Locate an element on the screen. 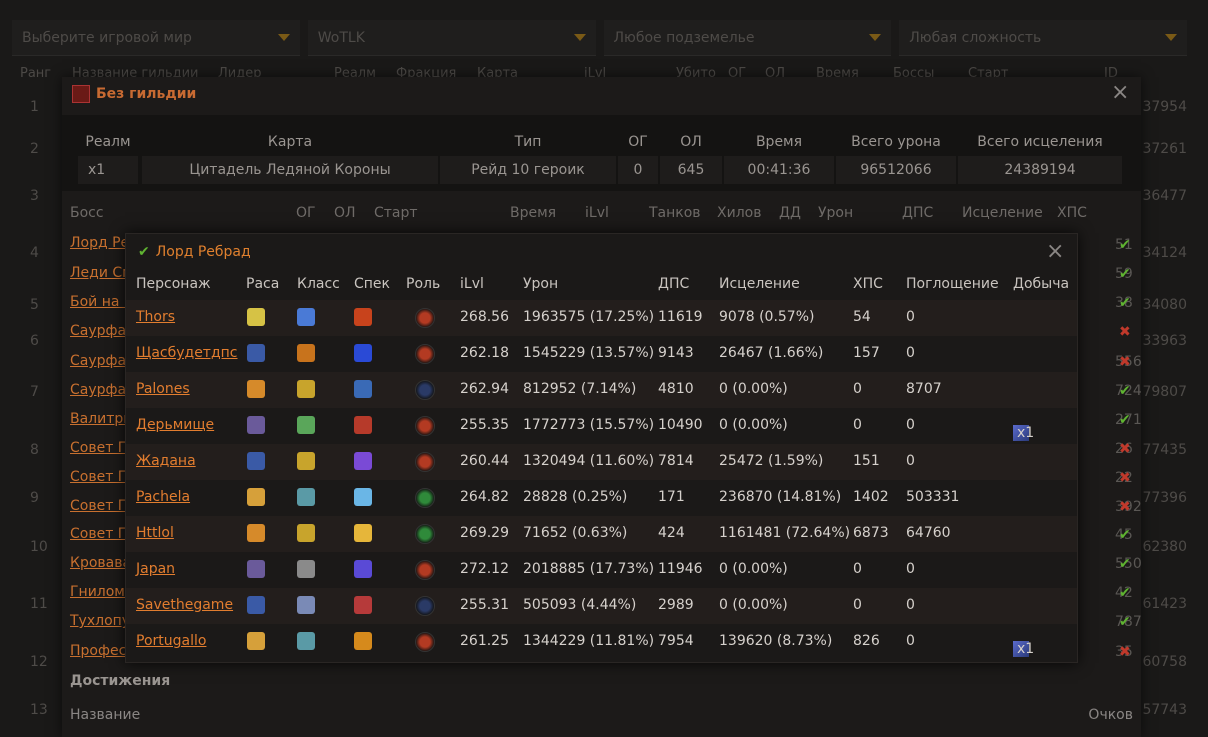  achievements-col-points: Очков is located at coordinates (1110, 715).